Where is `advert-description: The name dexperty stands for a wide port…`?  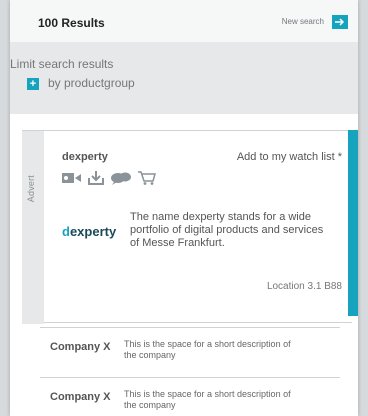
advert-description: The name dexperty stands for a wide port… is located at coordinates (227, 230).